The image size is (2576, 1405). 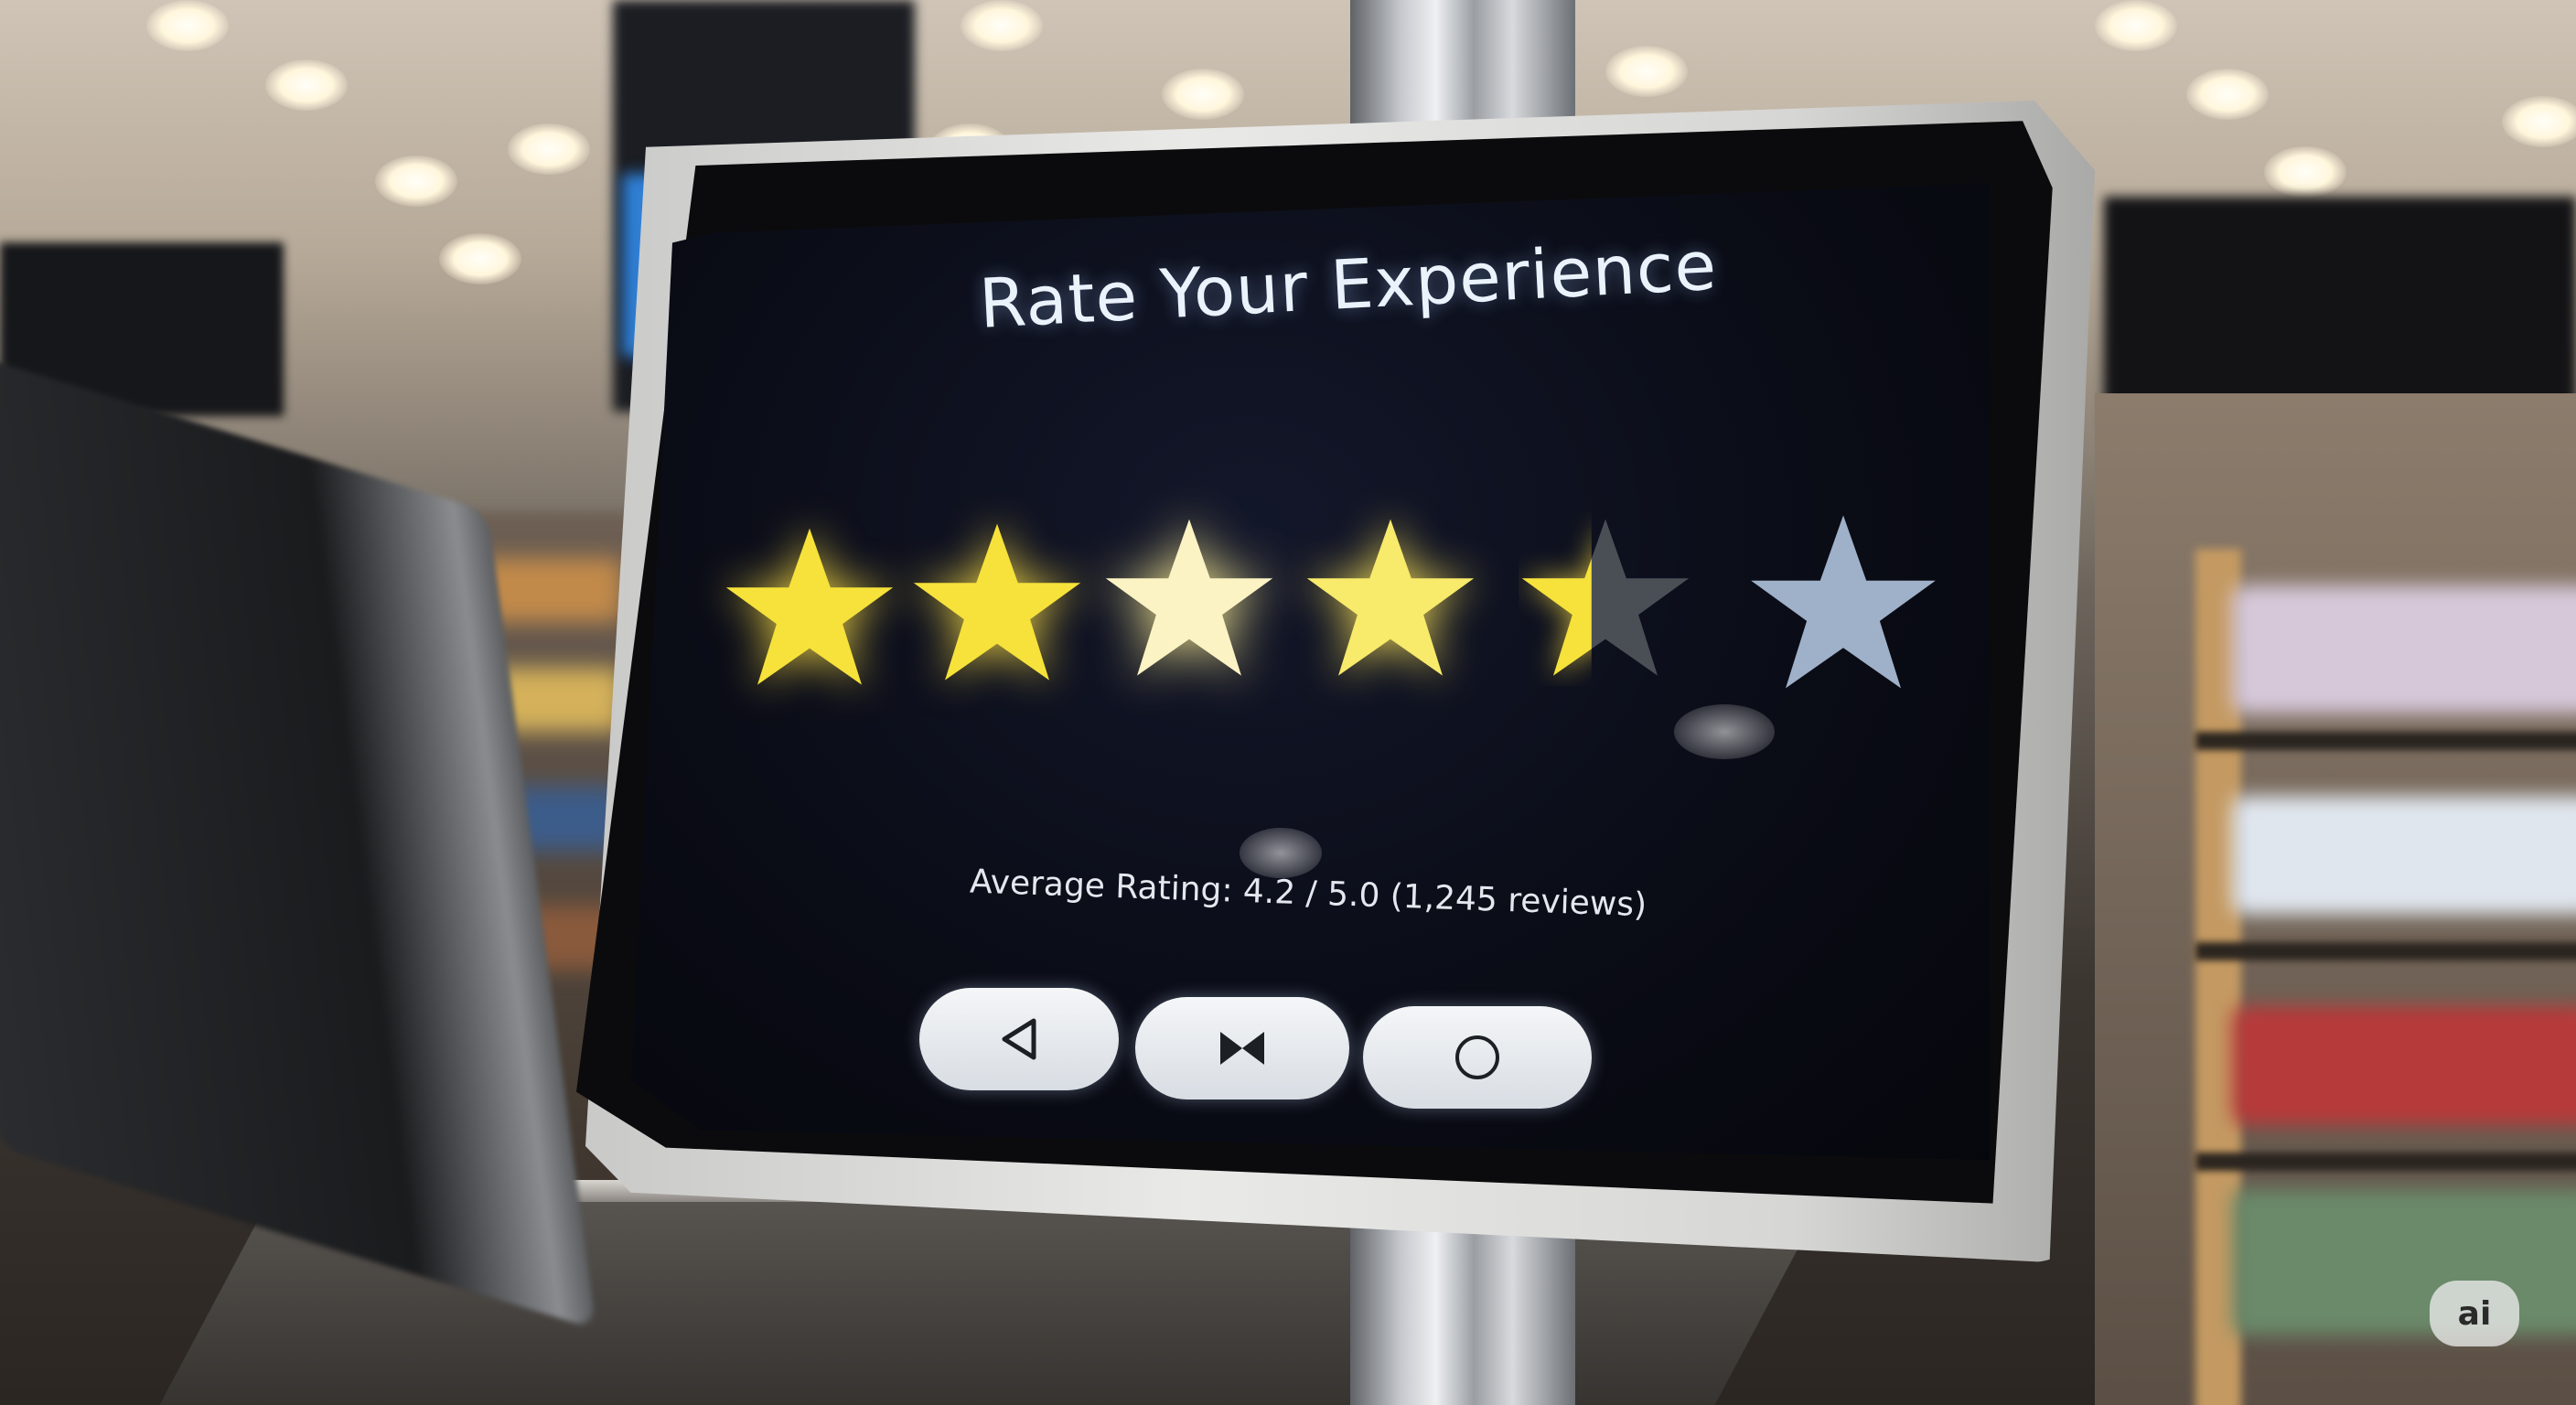 I want to click on star-partial-icon, so click(x=1606, y=597).